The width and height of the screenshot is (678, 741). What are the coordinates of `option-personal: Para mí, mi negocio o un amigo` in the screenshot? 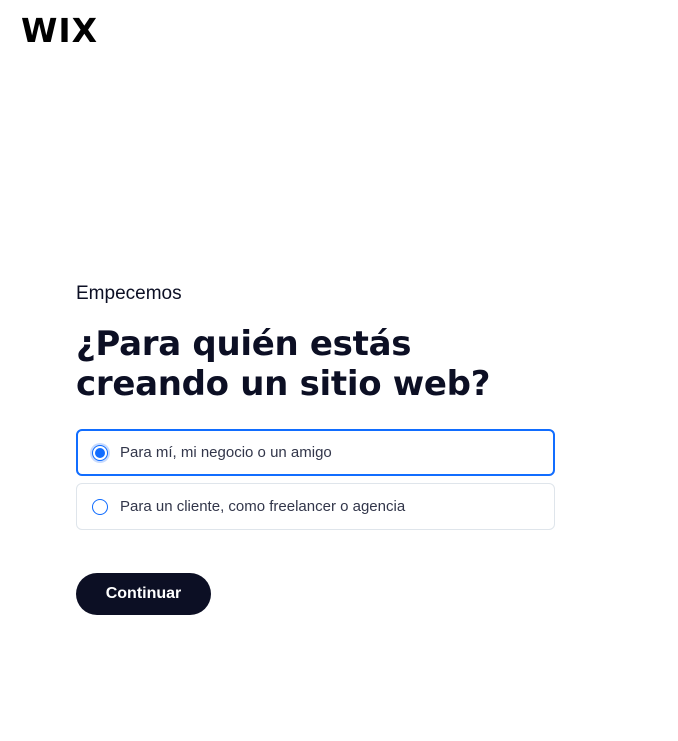 It's located at (315, 452).